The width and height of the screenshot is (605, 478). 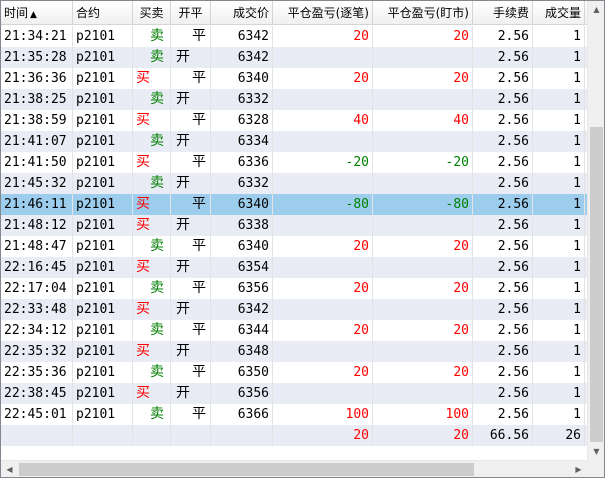 I want to click on header-side: 买卖, so click(x=152, y=13).